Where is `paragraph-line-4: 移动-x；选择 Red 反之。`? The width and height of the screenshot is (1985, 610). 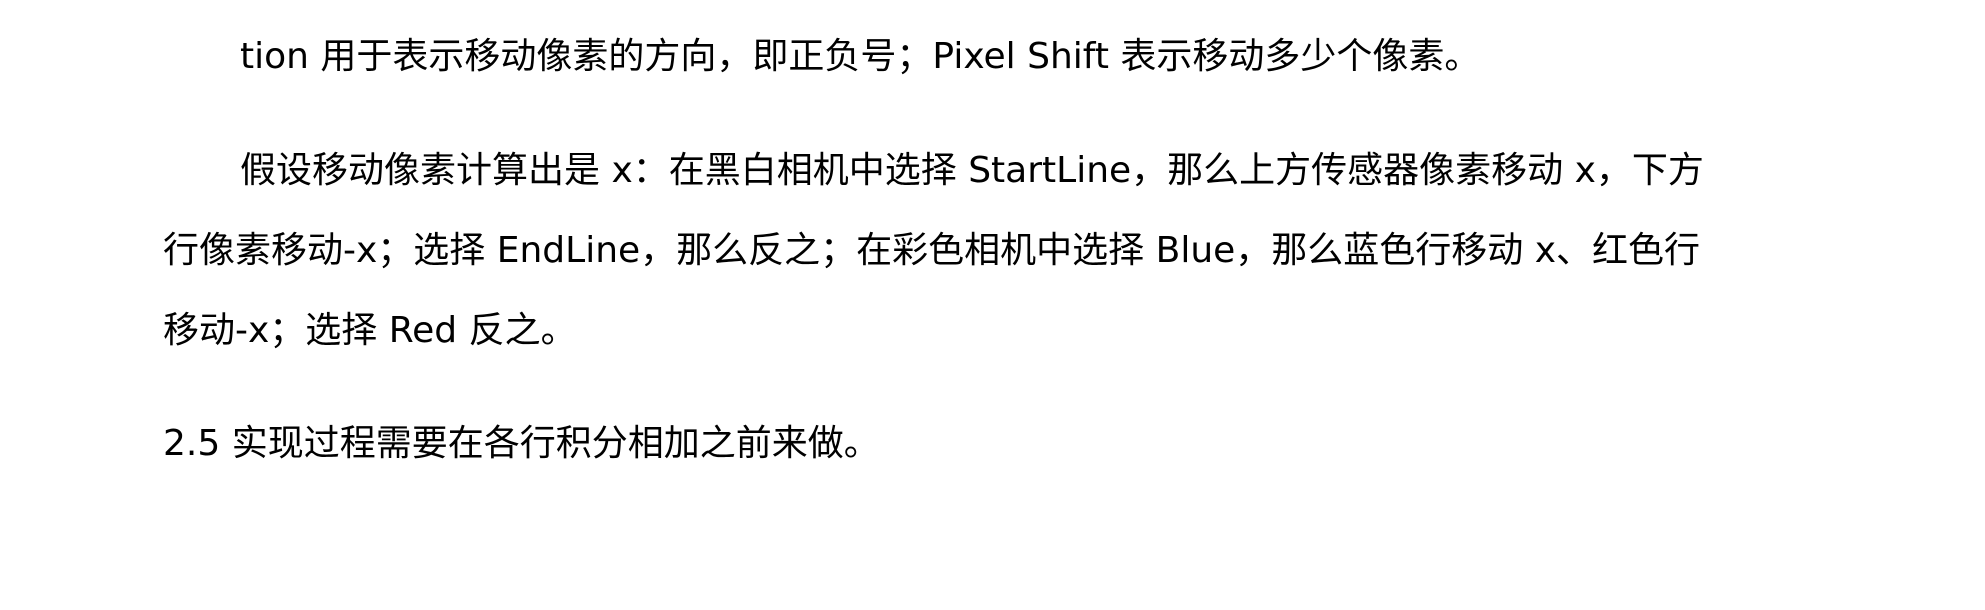
paragraph-line-4: 移动-x；选择 Red 反之。 is located at coordinates (370, 330).